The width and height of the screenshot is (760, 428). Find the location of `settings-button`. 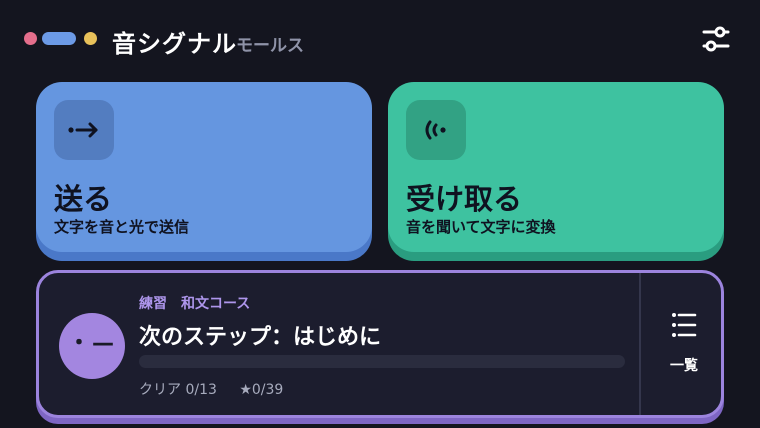

settings-button is located at coordinates (716, 39).